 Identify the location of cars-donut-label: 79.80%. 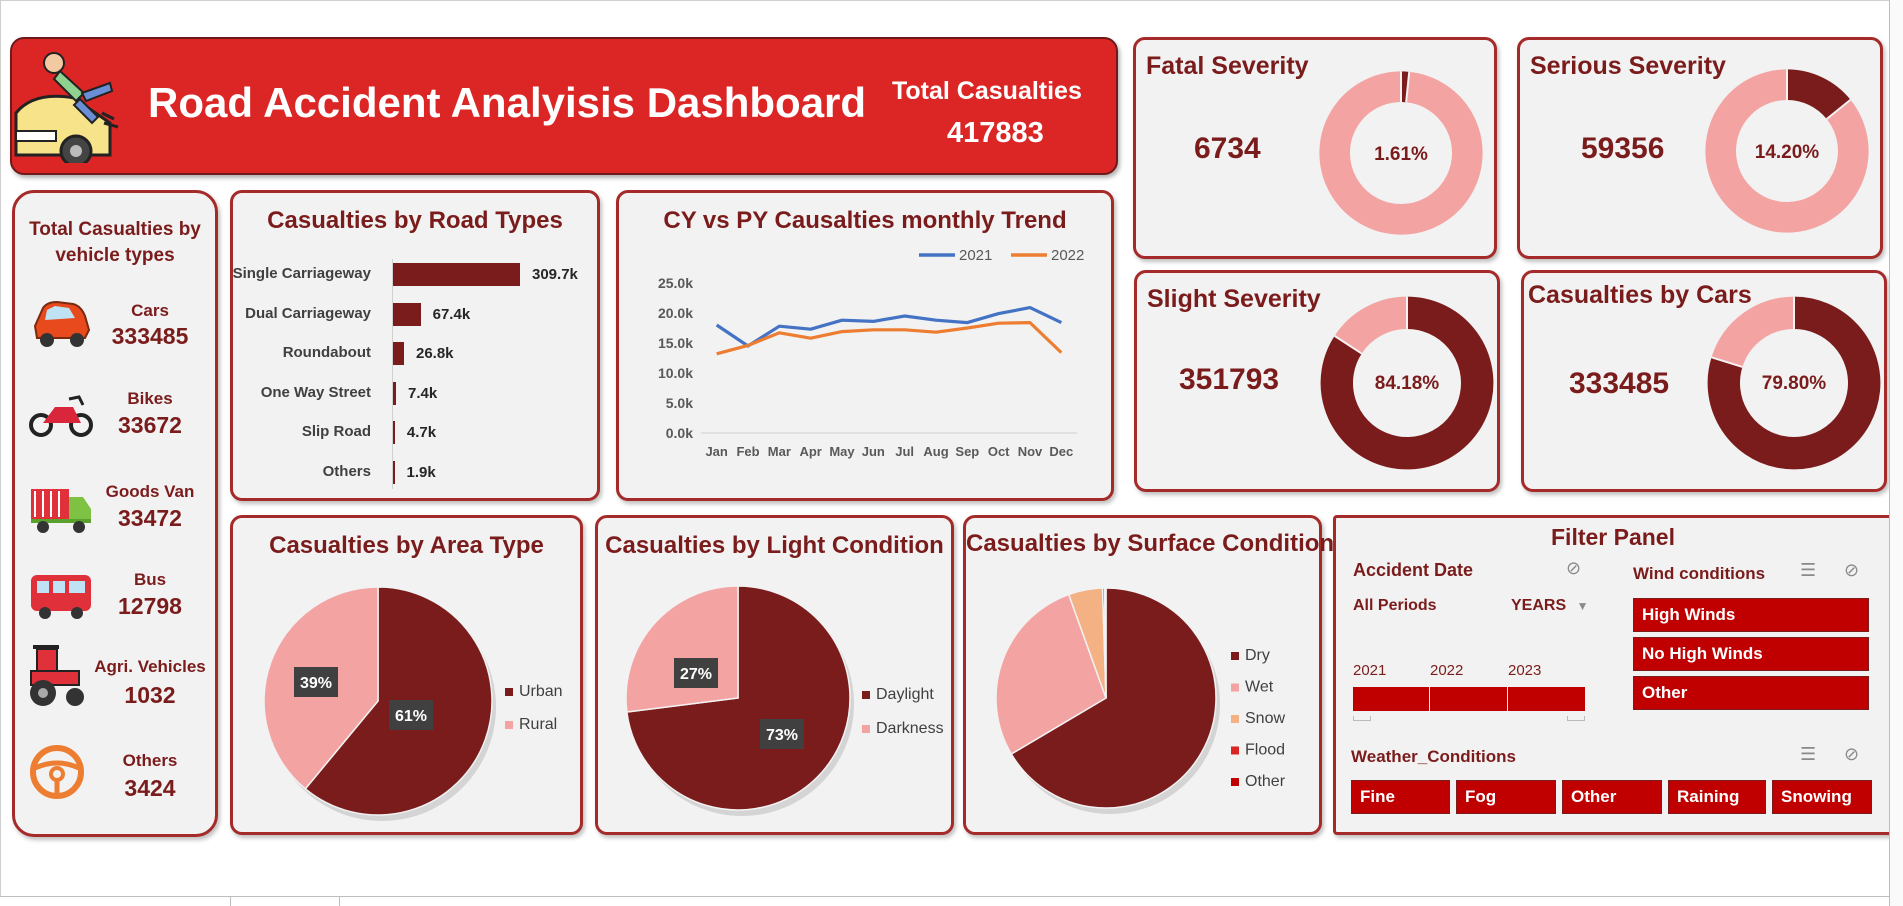
(1794, 383).